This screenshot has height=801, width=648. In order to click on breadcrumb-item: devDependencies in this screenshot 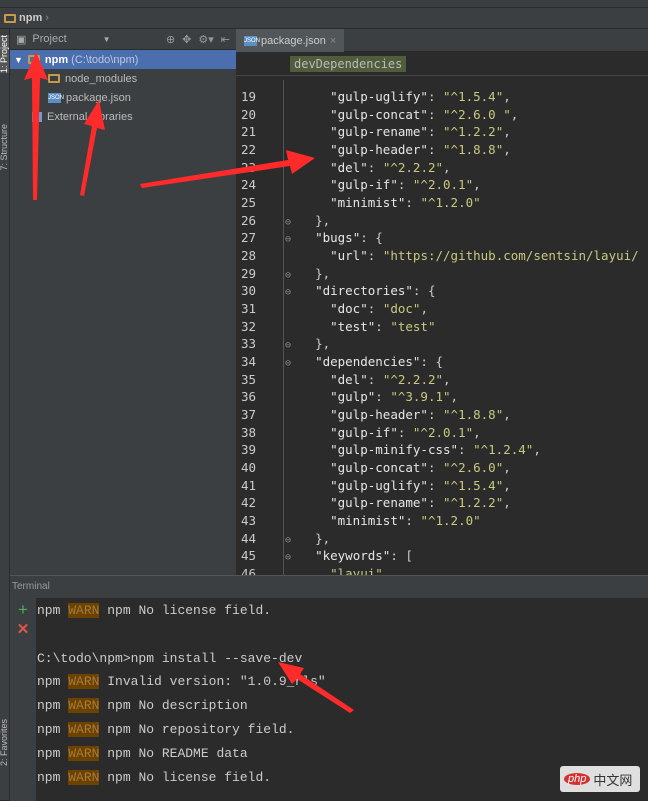, I will do `click(348, 64)`.